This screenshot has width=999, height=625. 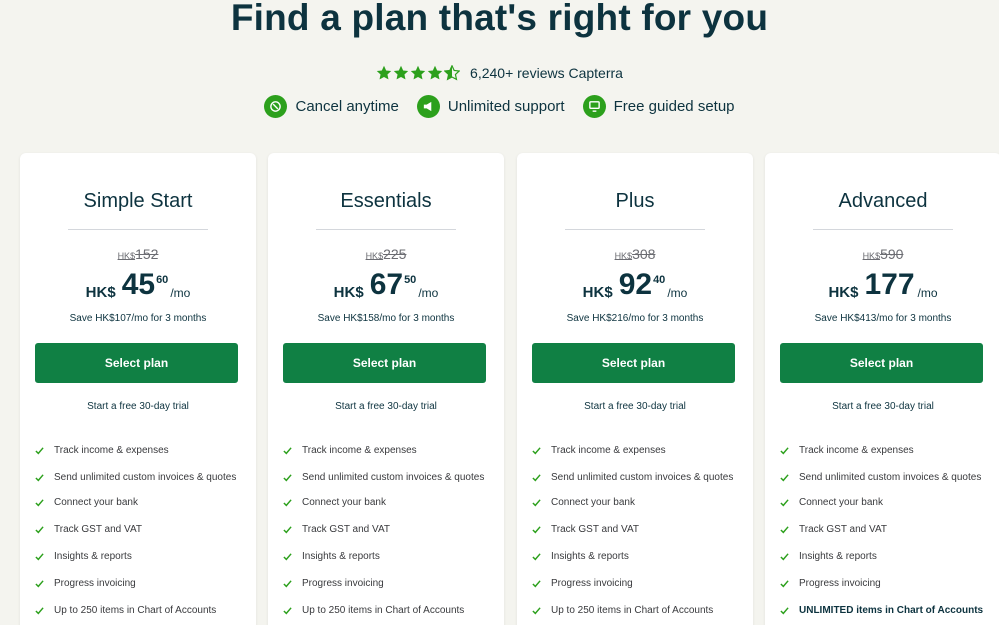 What do you see at coordinates (883, 318) in the screenshot?
I see `savings-note: Save HK$413/mo for 3 months` at bounding box center [883, 318].